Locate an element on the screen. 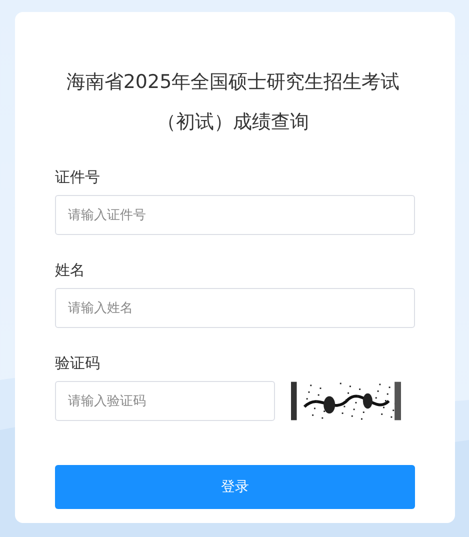  page-title: 海南省2025年全国硕士研究生招生考试（初试）成绩查询 is located at coordinates (233, 102).